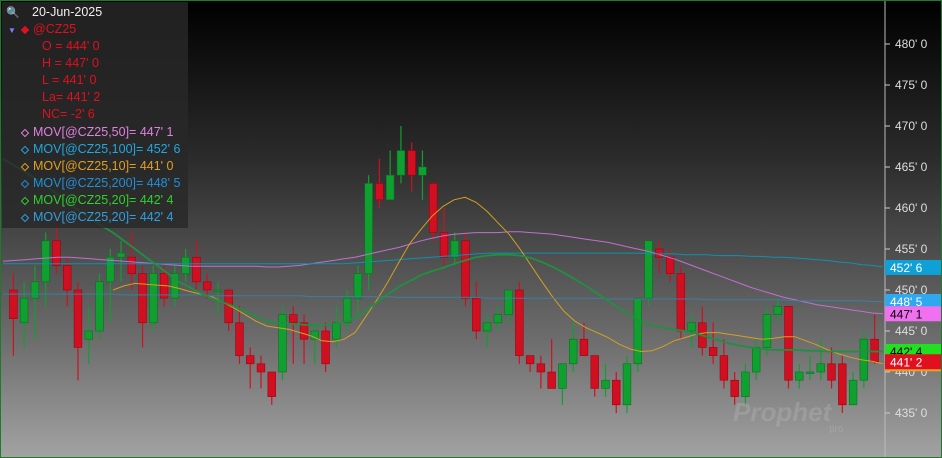 This screenshot has width=942, height=458. What do you see at coordinates (13, 13) in the screenshot?
I see `magnifier-icon: 🔍` at bounding box center [13, 13].